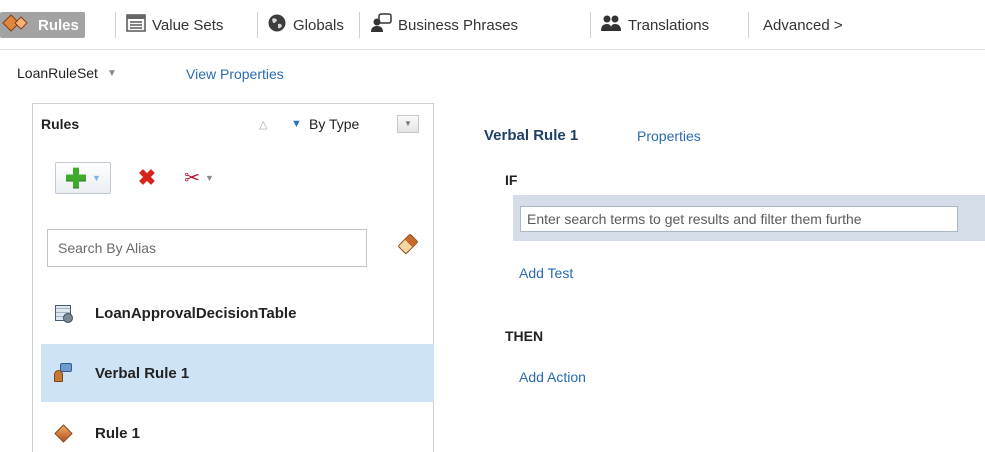 The height and width of the screenshot is (452, 985). I want to click on search-by-alias-input, so click(207, 248).